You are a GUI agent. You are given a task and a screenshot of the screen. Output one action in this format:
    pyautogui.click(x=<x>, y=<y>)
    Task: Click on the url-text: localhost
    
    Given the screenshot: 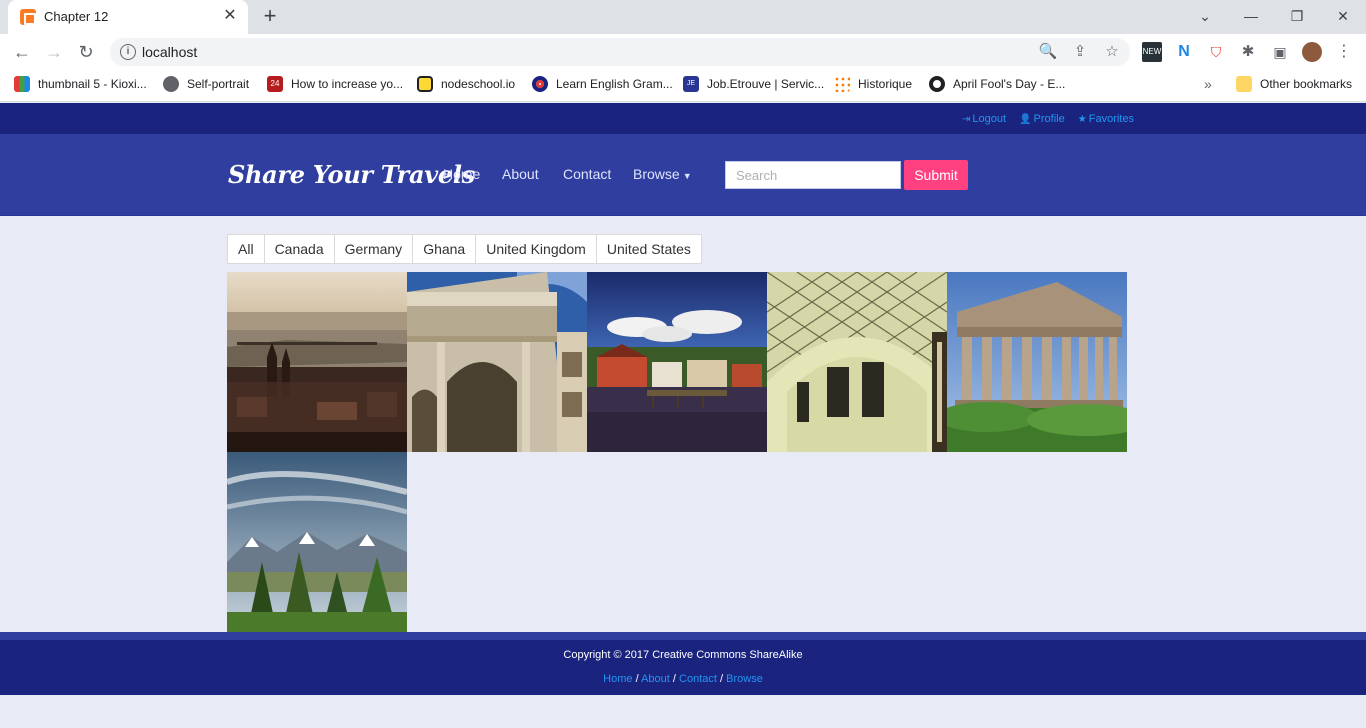 What is the action you would take?
    pyautogui.click(x=169, y=52)
    